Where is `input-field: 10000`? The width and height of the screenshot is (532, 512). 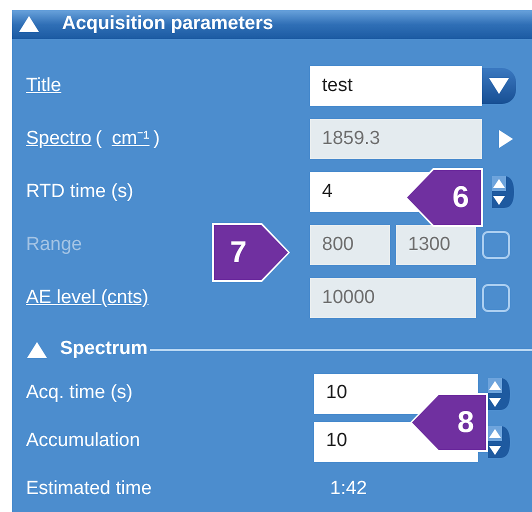
input-field: 10000 is located at coordinates (393, 298).